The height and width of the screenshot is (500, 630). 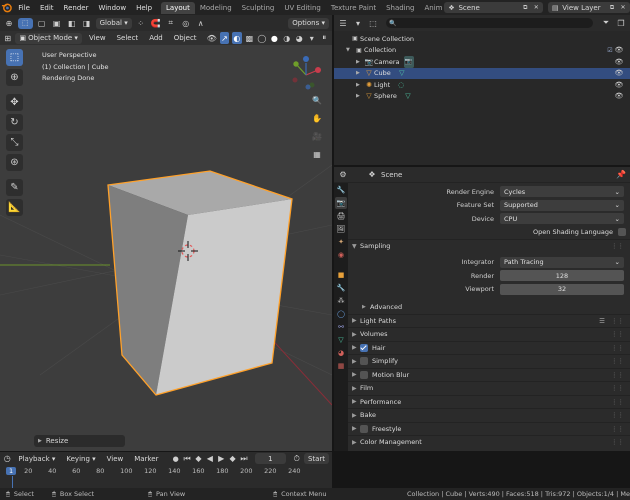 I want to click on osl-checkbox, so click(x=622, y=232).